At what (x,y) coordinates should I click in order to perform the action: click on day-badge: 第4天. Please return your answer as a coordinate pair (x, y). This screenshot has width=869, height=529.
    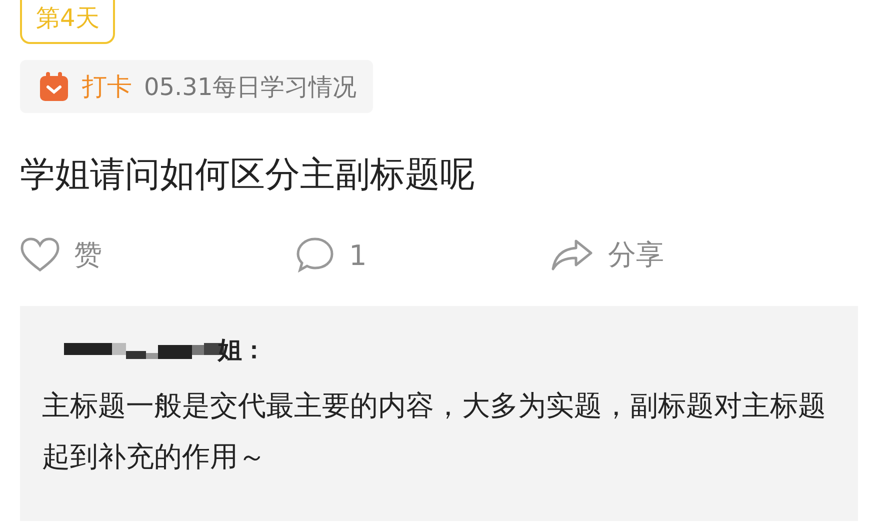
    Looking at the image, I should click on (68, 22).